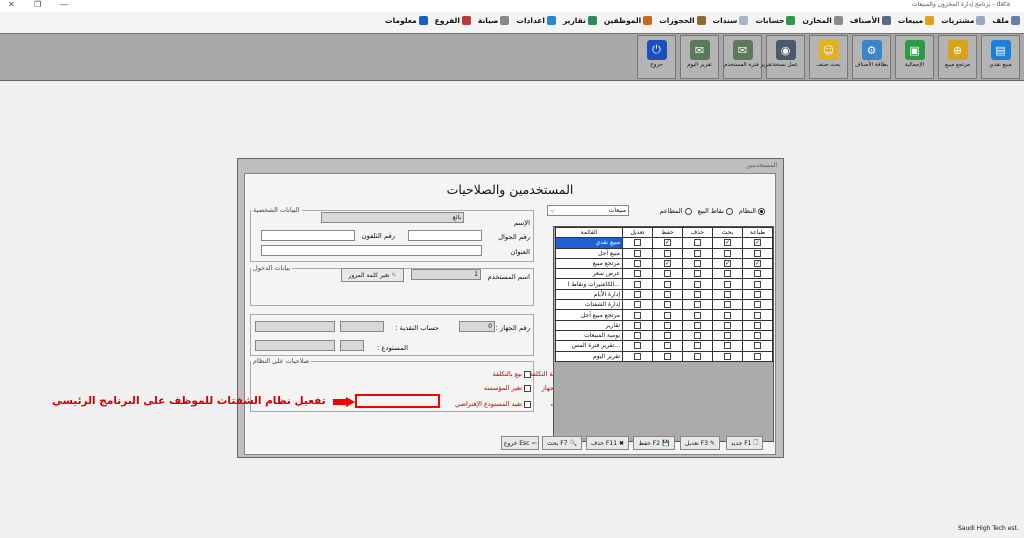 The width and height of the screenshot is (1024, 538). Describe the element at coordinates (493, 404) in the screenshot. I see `permission-row3-0: تقيد المستودع الإفتراضي` at that location.